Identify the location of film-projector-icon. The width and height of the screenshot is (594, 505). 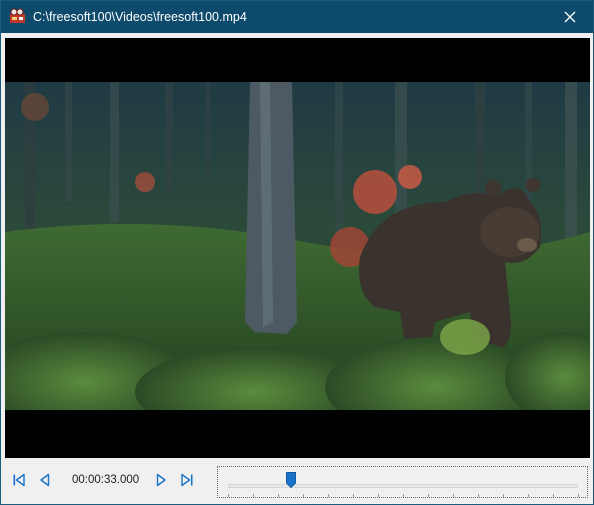
(17, 15).